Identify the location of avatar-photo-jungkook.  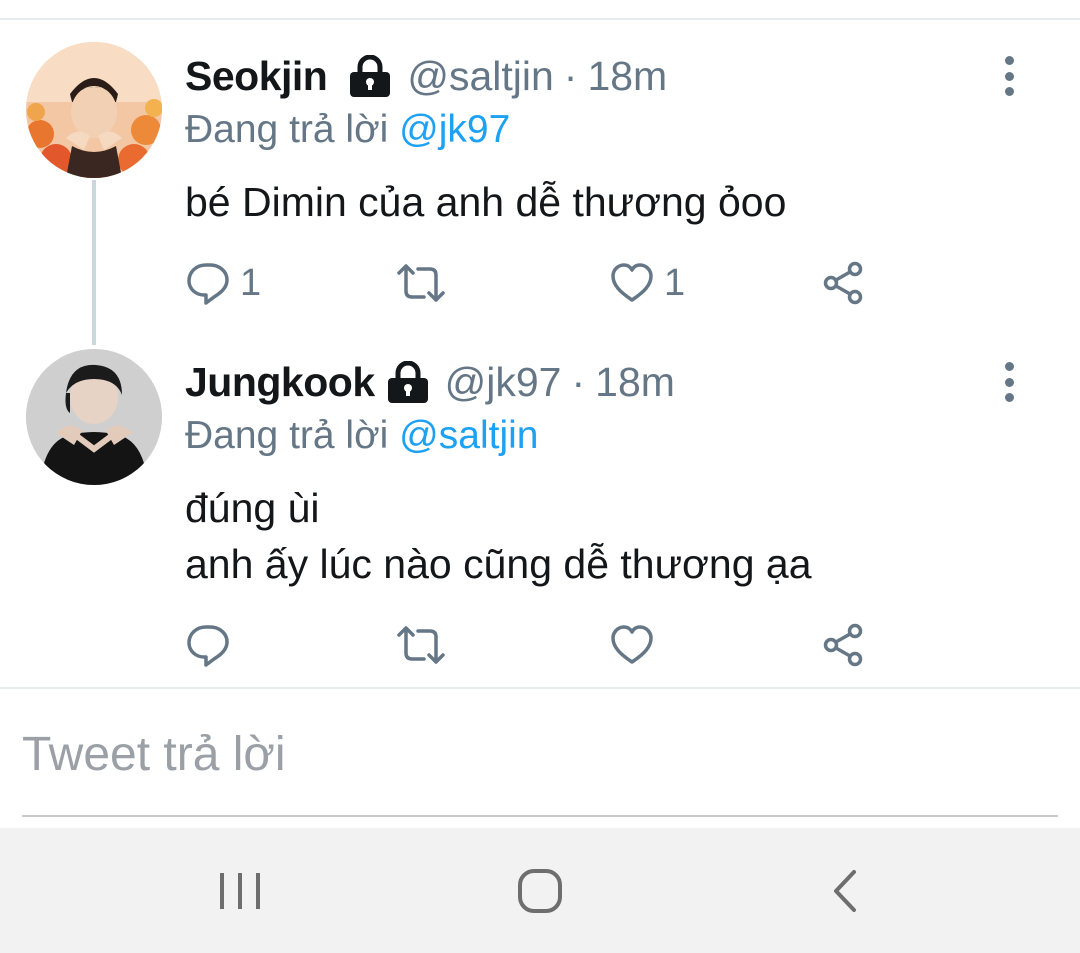
(94, 417).